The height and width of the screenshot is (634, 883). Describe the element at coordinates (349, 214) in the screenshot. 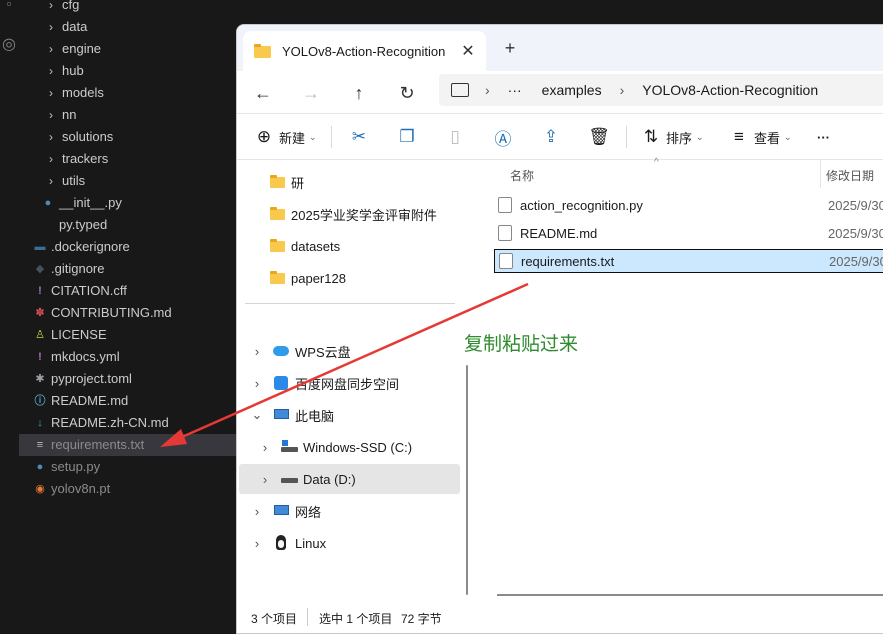

I see `quick-access-item: 2025学业奖学金评审附件` at that location.